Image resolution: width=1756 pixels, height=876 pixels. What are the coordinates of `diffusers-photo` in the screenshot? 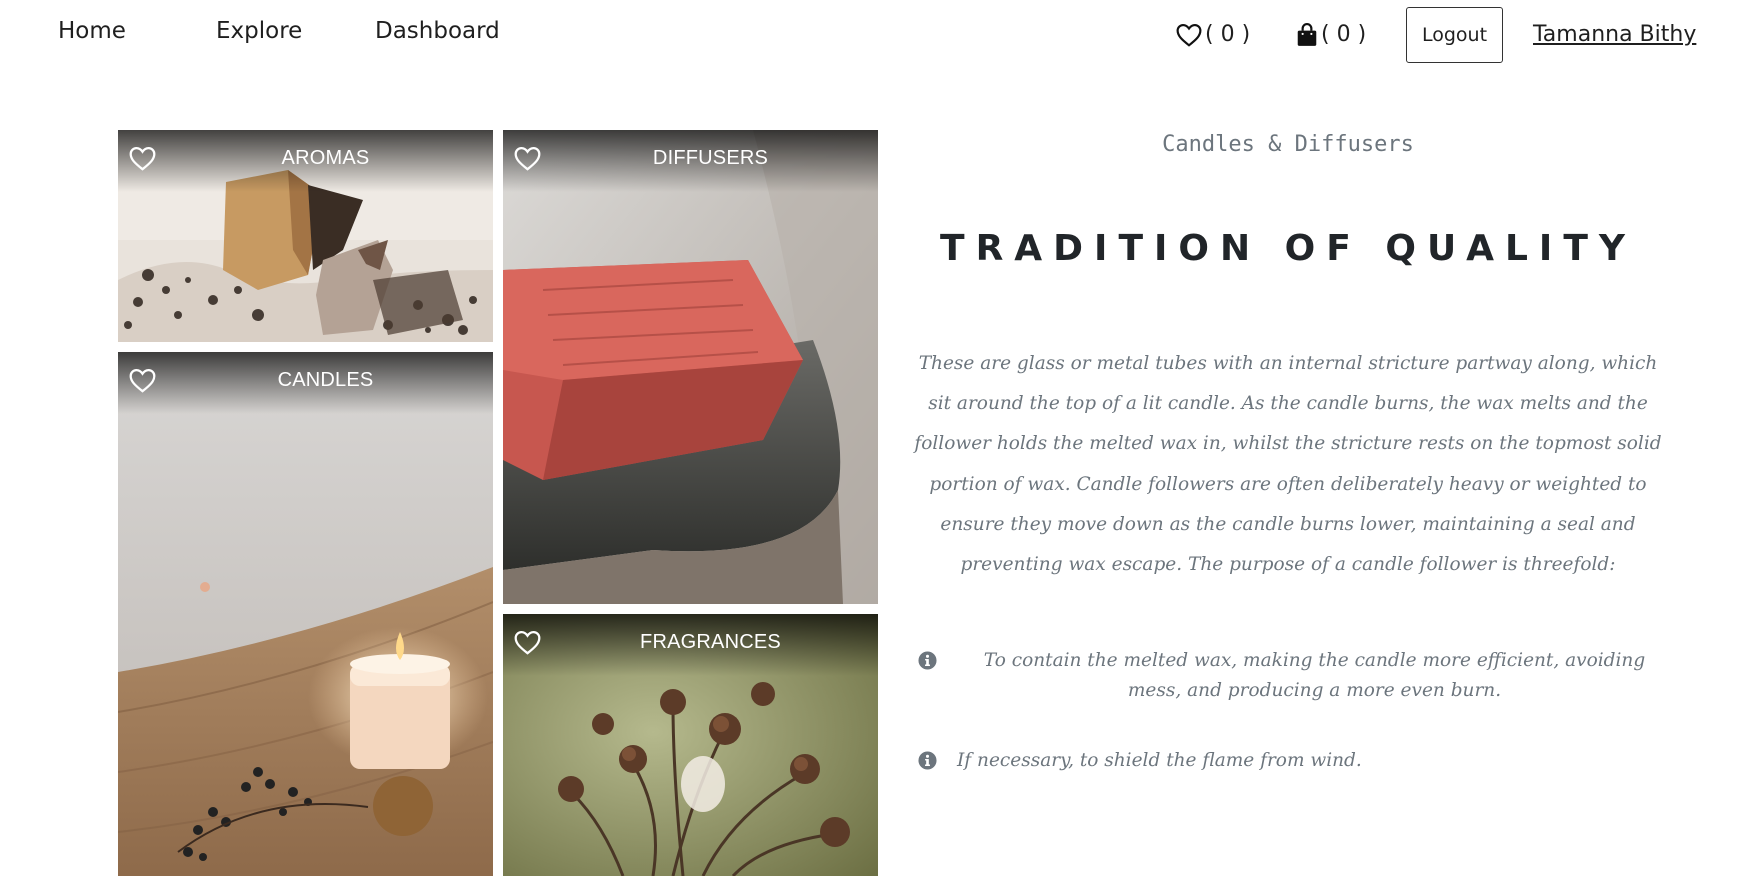 It's located at (690, 367).